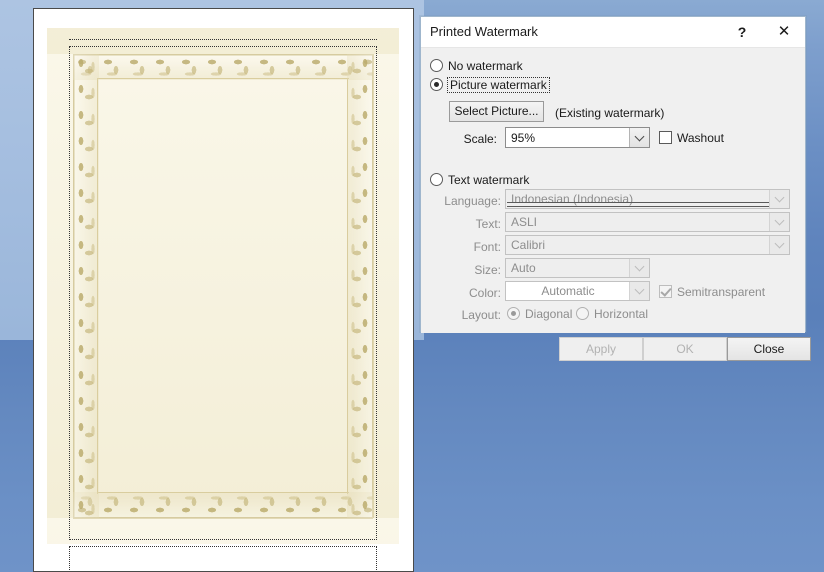 The image size is (824, 572). I want to click on font-label: Font:, so click(487, 247).